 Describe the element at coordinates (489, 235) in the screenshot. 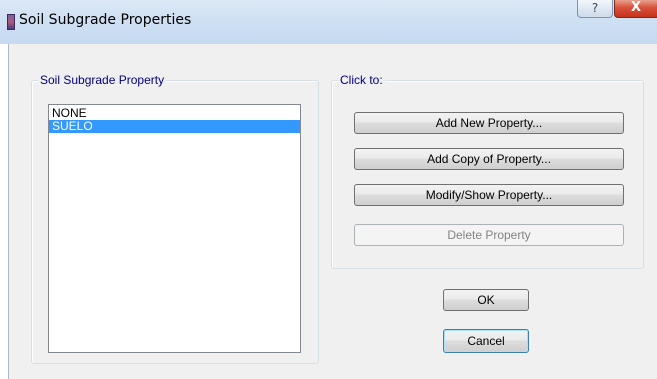

I see `delete-property-button: Delete Property` at that location.